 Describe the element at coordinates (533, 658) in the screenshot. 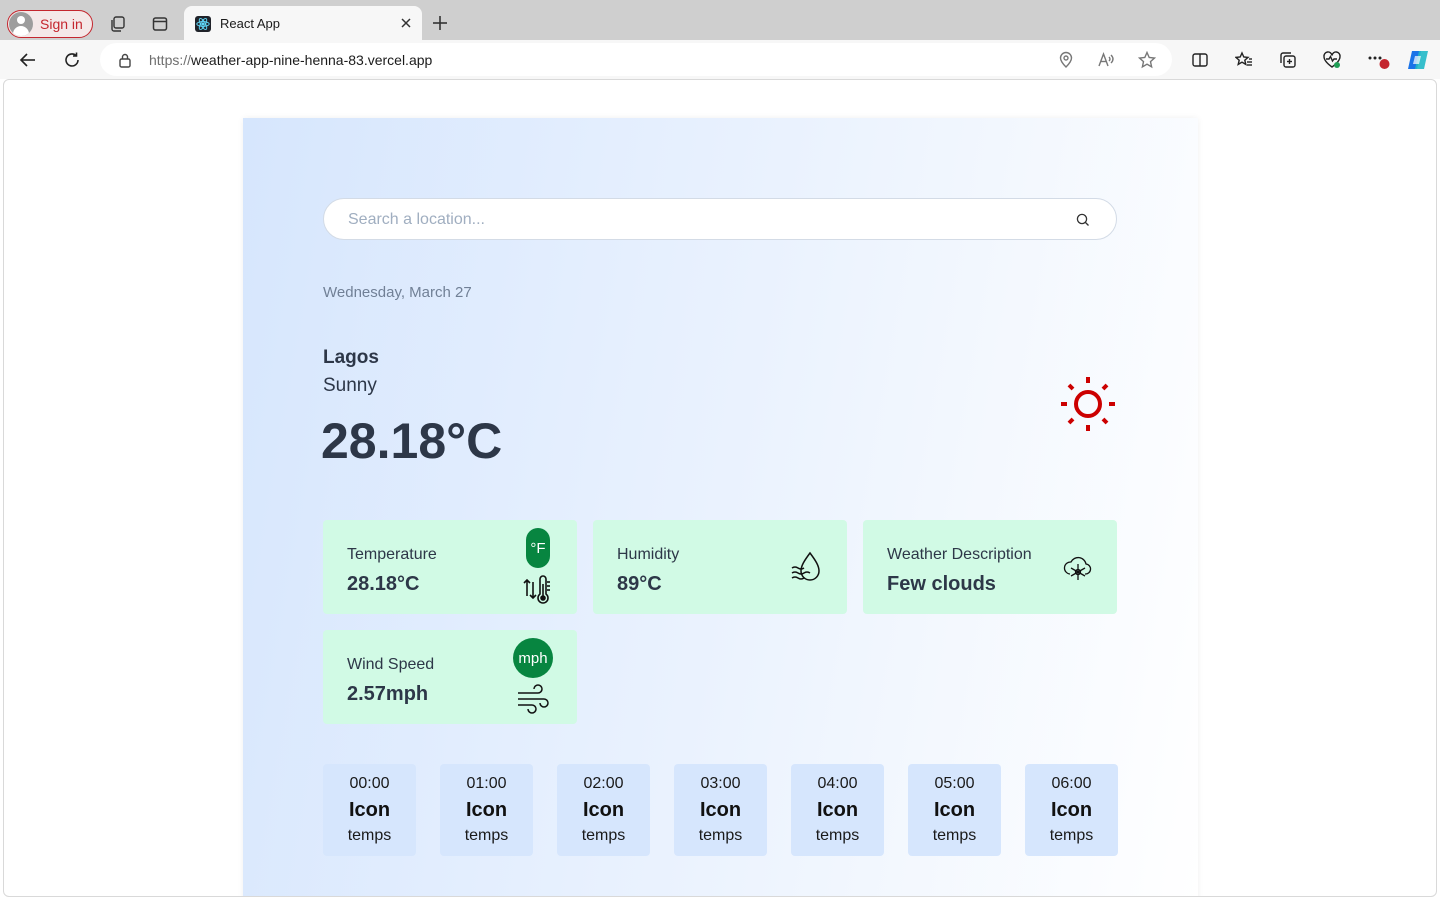

I see `mph-toggle-button: mph` at that location.